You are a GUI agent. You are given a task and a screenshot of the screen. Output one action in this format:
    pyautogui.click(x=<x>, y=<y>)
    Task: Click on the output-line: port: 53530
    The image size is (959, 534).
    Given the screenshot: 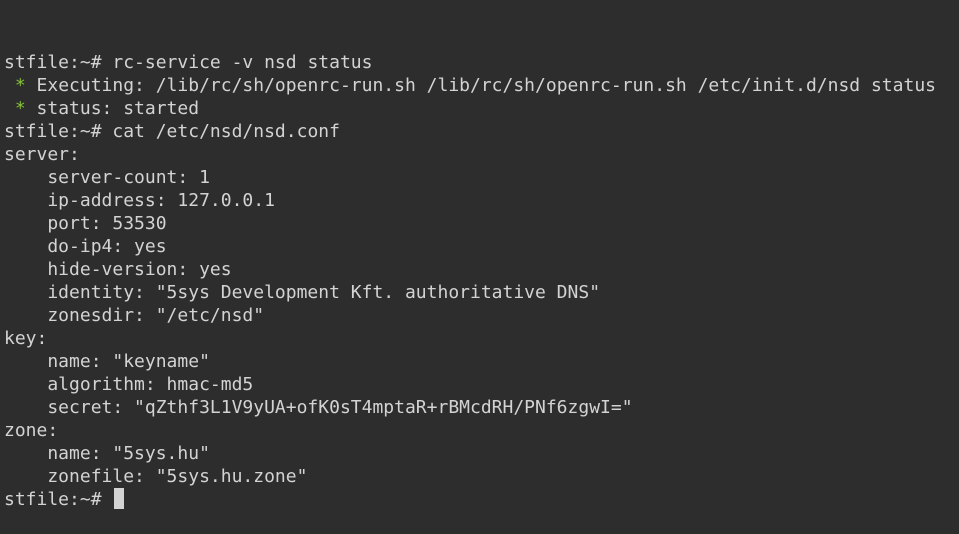 What is the action you would take?
    pyautogui.click(x=85, y=223)
    